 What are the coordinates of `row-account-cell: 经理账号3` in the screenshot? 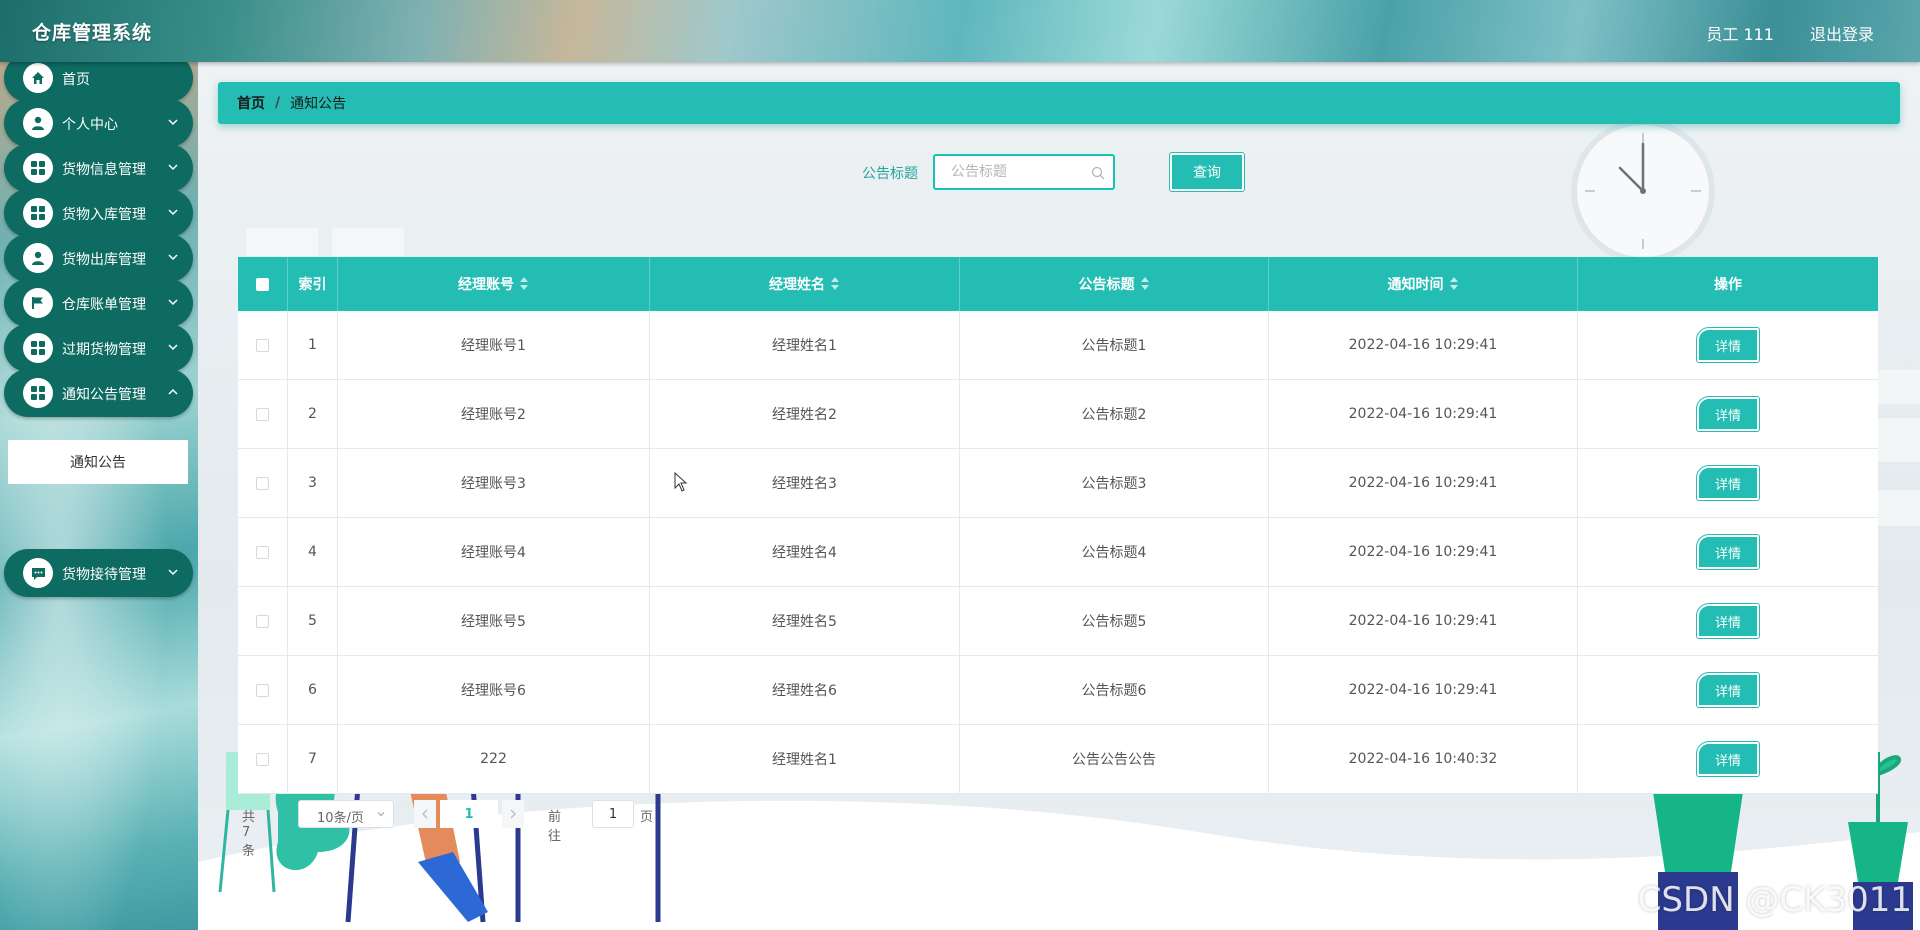 It's located at (494, 483).